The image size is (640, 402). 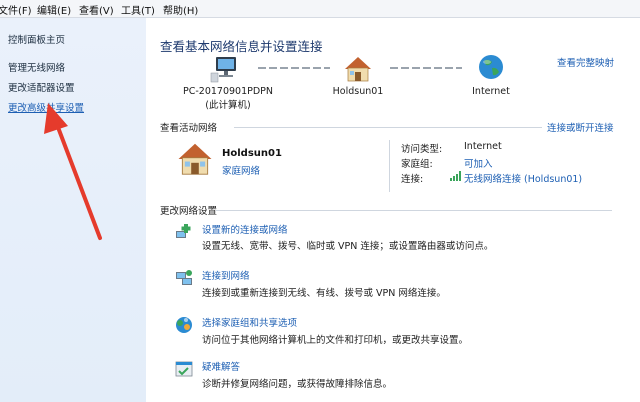 I want to click on access-type-label: 访问类型:, so click(x=422, y=149).